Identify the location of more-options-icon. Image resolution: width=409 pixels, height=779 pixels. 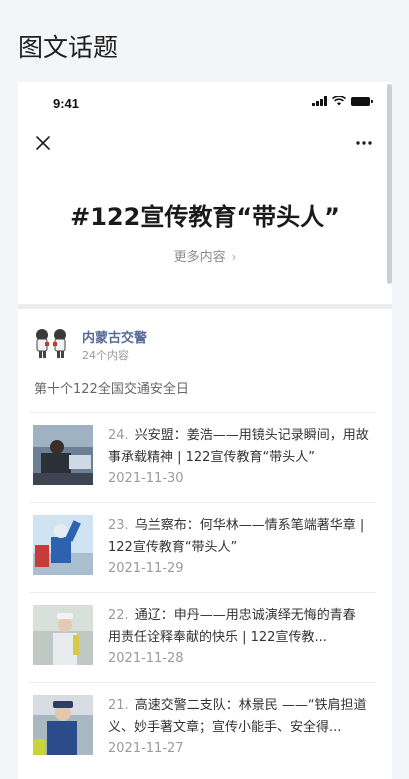
(364, 143).